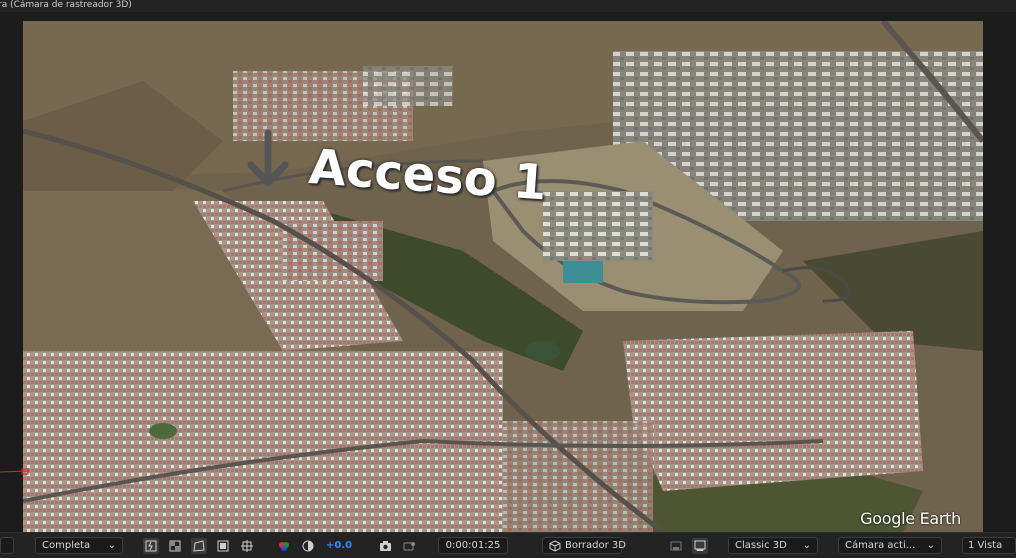  What do you see at coordinates (910, 518) in the screenshot?
I see `google-earth-watermark: Google Earth` at bounding box center [910, 518].